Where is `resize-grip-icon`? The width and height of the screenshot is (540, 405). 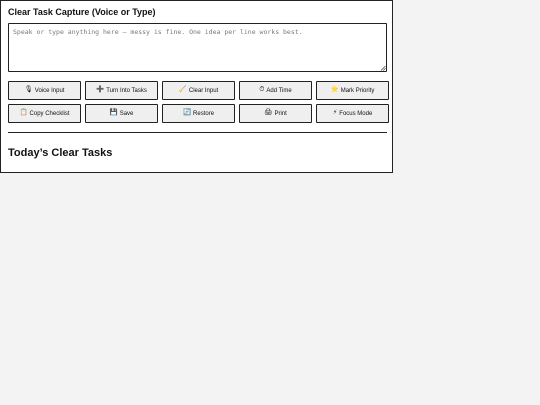
resize-grip-icon is located at coordinates (383, 68).